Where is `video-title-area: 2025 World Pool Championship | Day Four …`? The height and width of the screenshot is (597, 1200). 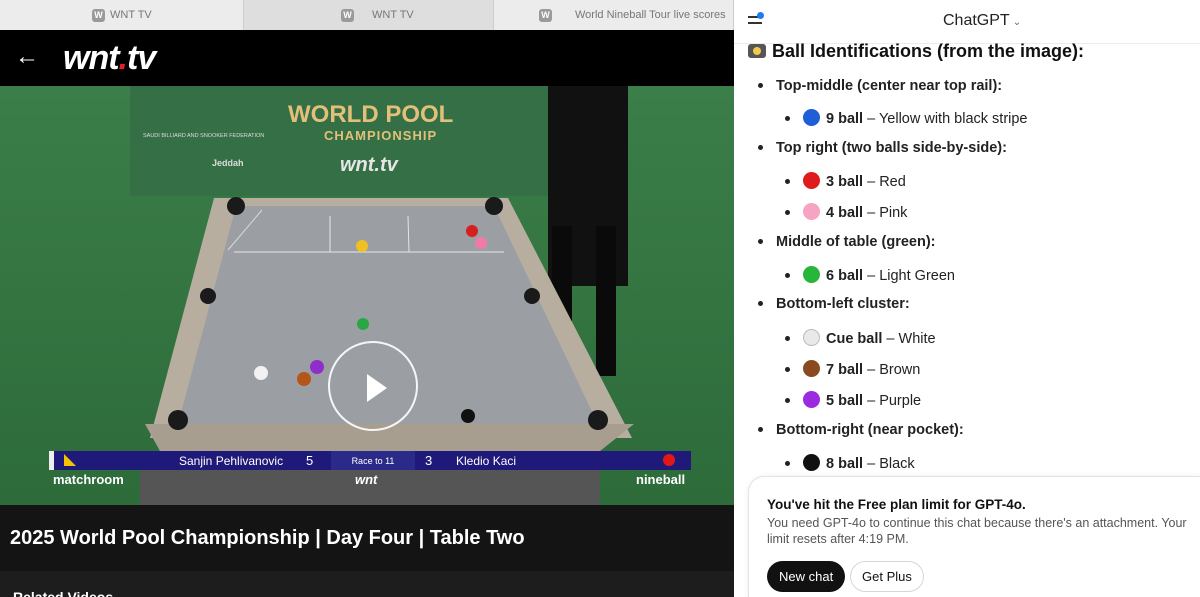
video-title-area: 2025 World Pool Championship | Day Four … is located at coordinates (367, 538).